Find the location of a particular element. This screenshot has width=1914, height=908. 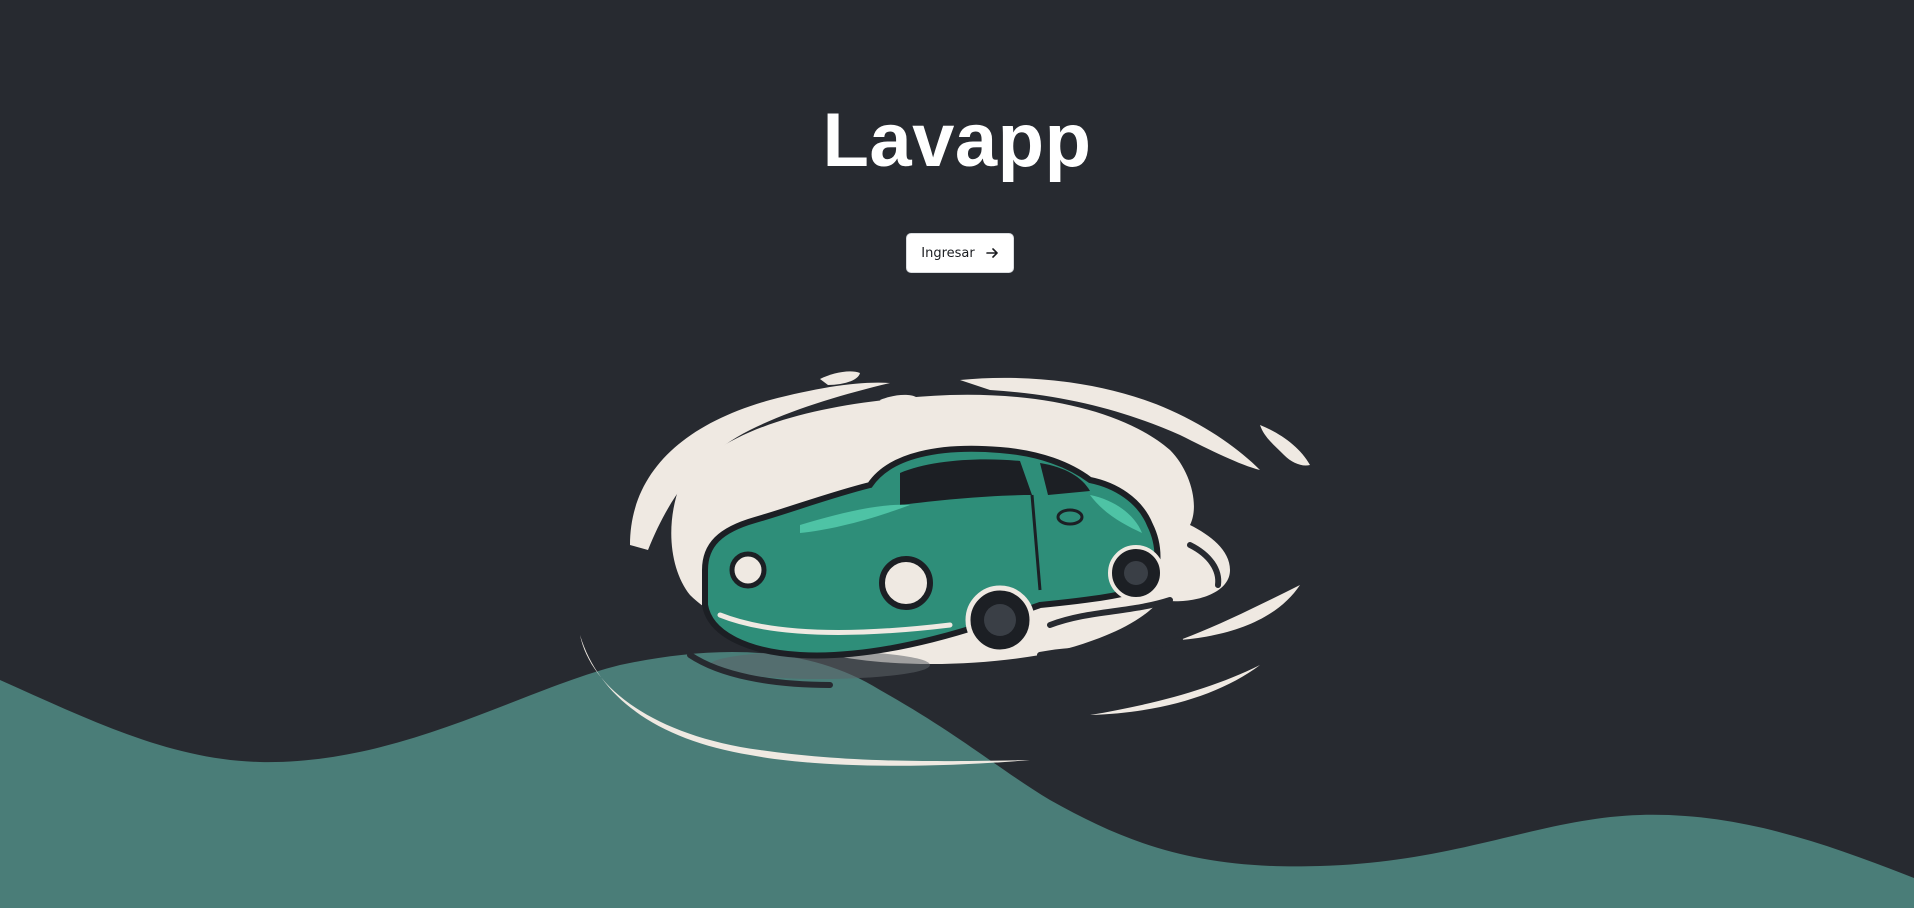

page-title: Lavapp is located at coordinates (957, 140).